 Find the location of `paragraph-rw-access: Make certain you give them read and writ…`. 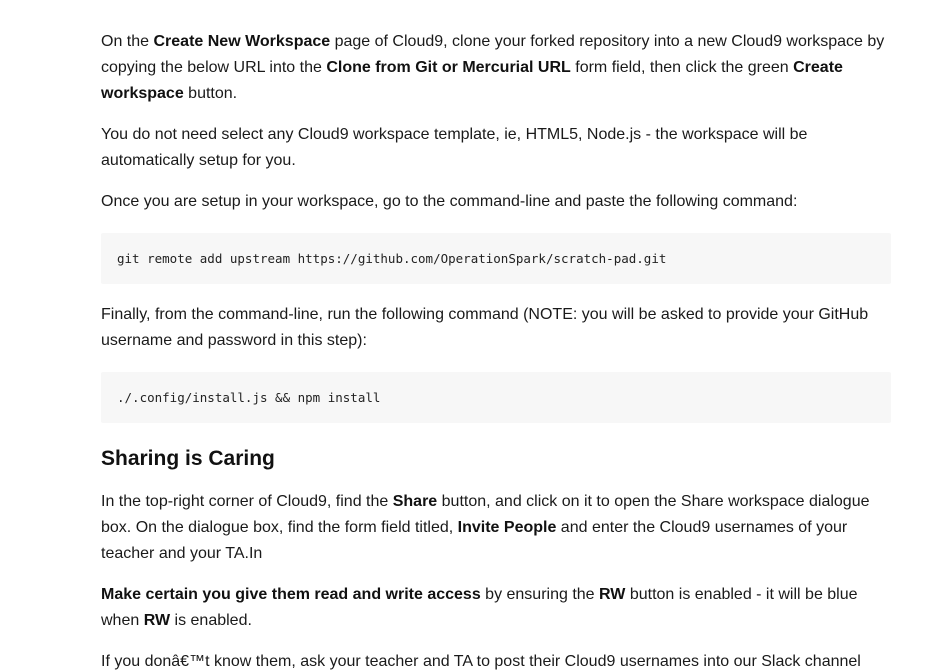

paragraph-rw-access: Make certain you give them read and writ… is located at coordinates (496, 608).